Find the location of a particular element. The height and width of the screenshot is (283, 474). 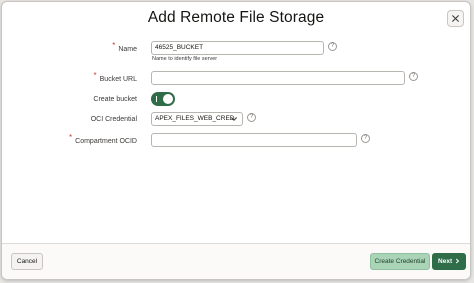

compartment-ocid-row: * Compartment OCID ? is located at coordinates (236, 141).